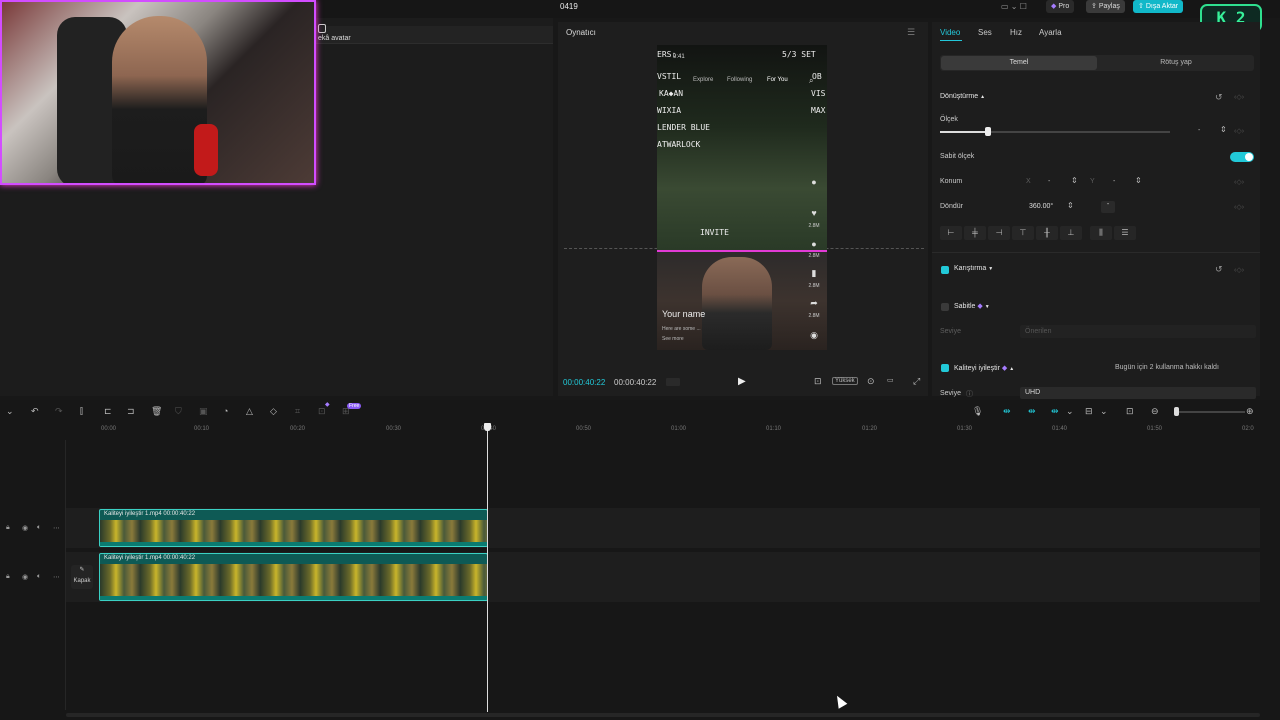 The height and width of the screenshot is (720, 1280). Describe the element at coordinates (845, 381) in the screenshot. I see `quality-button: Yüksek` at that location.